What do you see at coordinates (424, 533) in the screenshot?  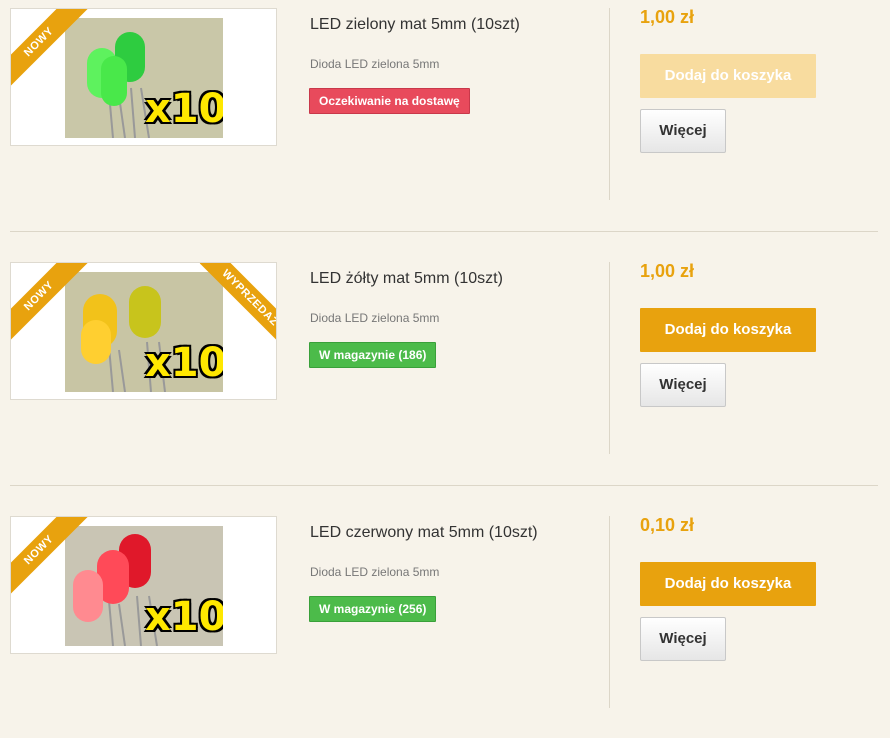 I see `product-title: LED czerwony mat 5mm (10szt)` at bounding box center [424, 533].